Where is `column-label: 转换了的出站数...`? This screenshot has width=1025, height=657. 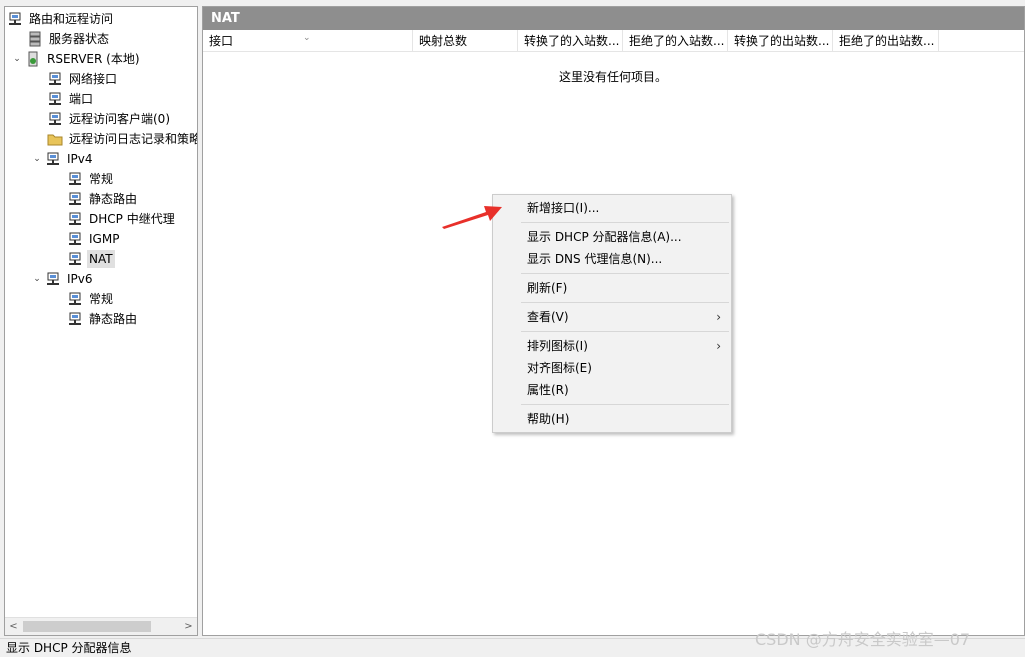
column-label: 转换了的出站数... is located at coordinates (782, 41).